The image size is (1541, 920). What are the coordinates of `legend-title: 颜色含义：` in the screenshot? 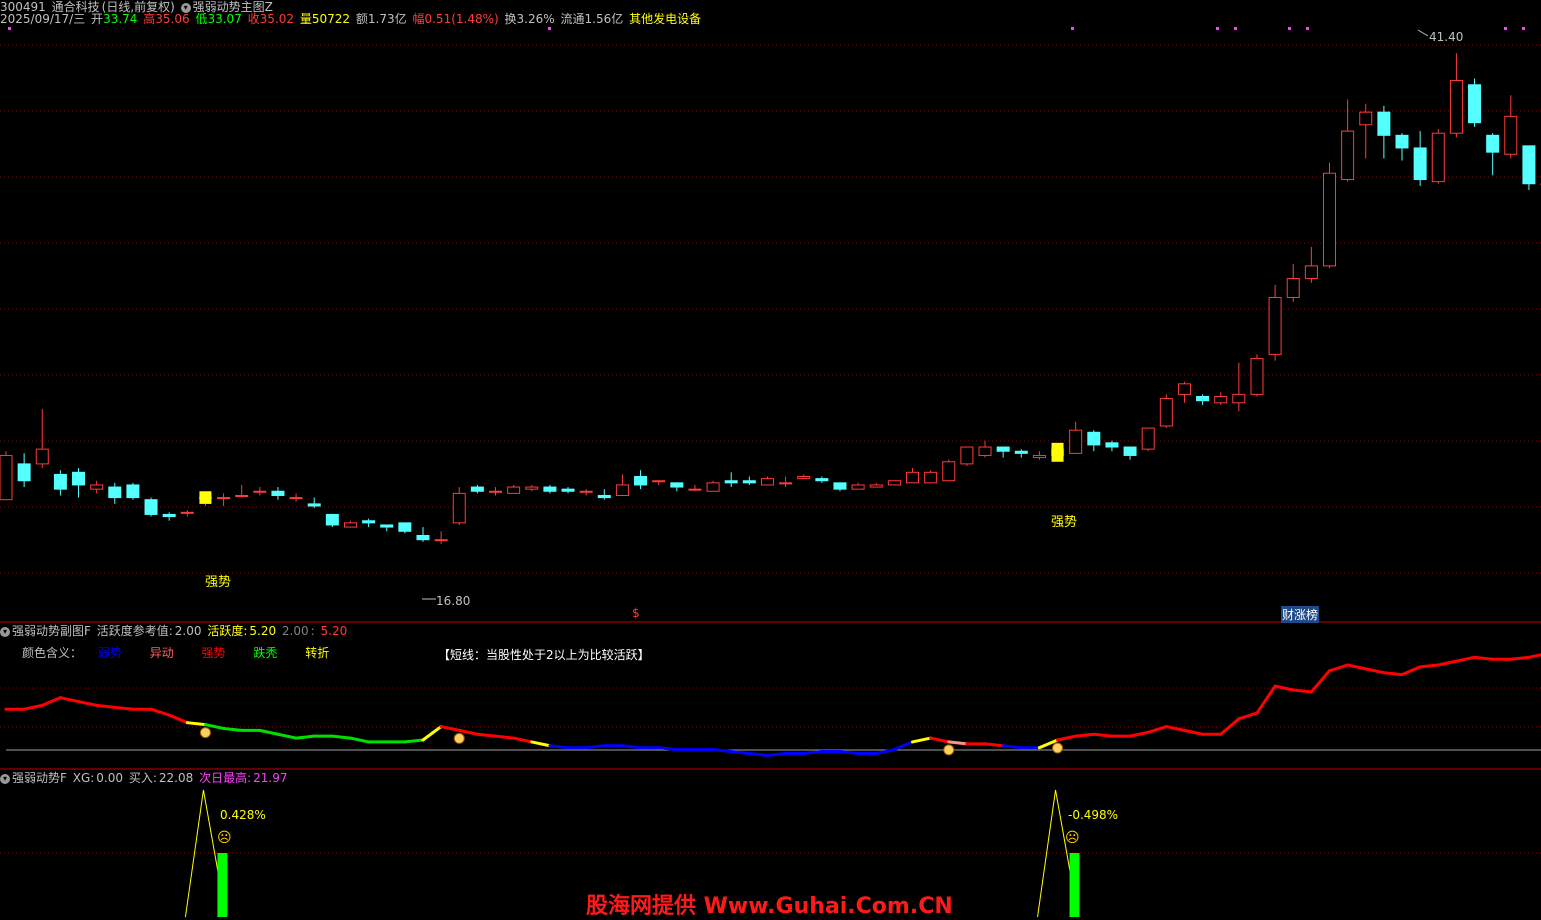 It's located at (52, 653).